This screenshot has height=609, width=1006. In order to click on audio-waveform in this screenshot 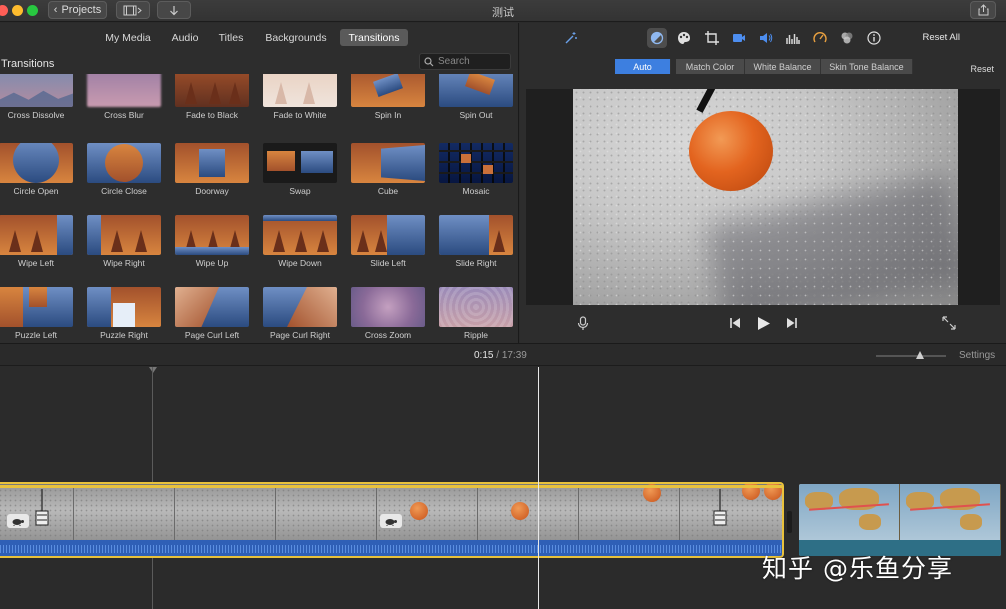, I will do `click(391, 548)`.